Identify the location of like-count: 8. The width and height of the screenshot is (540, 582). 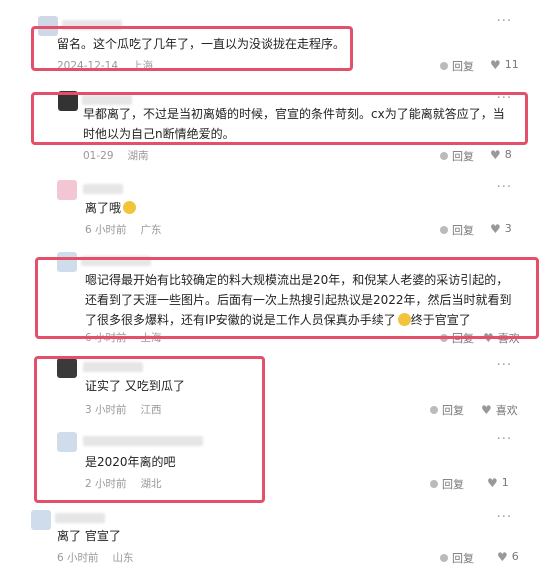
(508, 154).